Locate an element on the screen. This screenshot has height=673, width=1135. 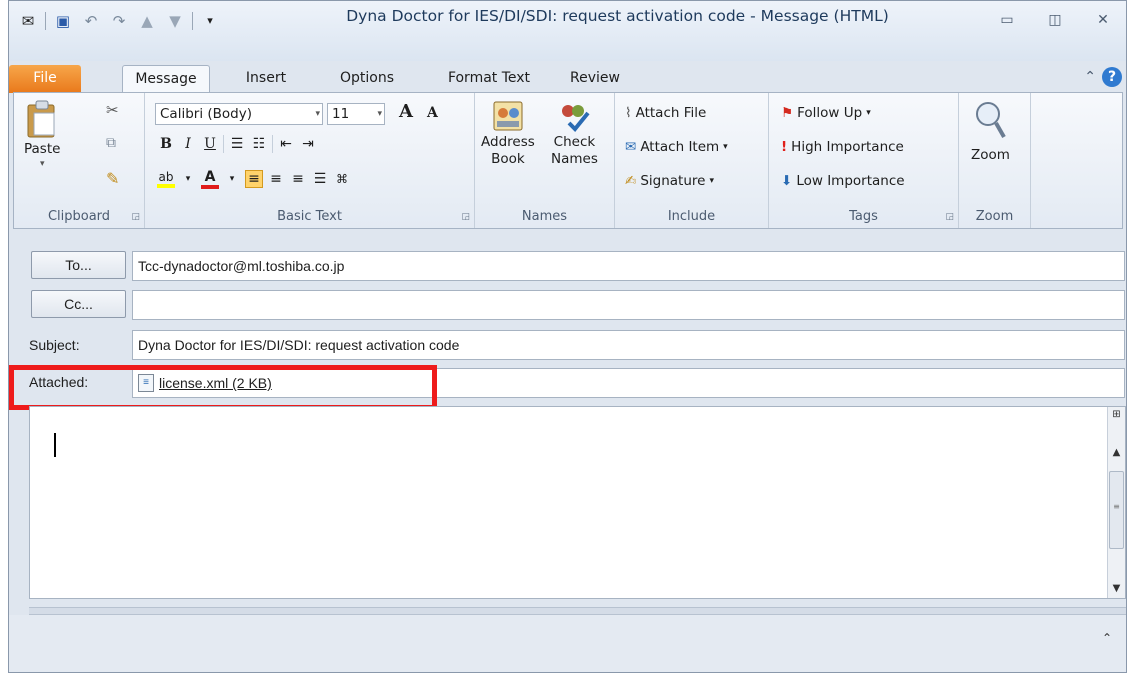
low-importance-label: Low Importance is located at coordinates (850, 181).